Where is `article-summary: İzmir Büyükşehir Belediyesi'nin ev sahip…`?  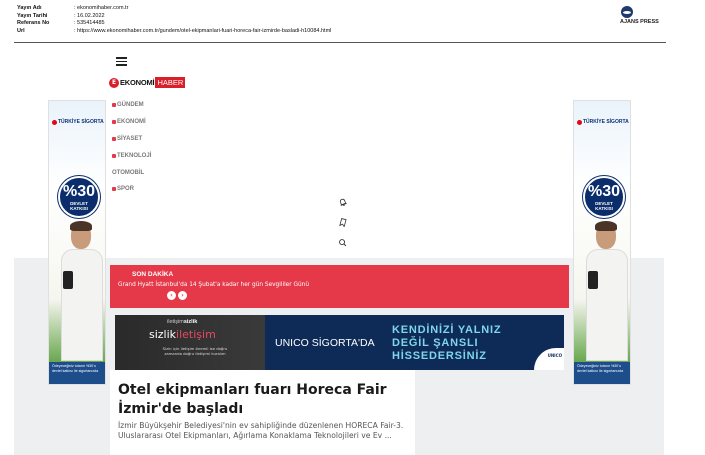
article-summary: İzmir Büyükşehir Belediyesi'nin ev sahip… is located at coordinates (261, 430).